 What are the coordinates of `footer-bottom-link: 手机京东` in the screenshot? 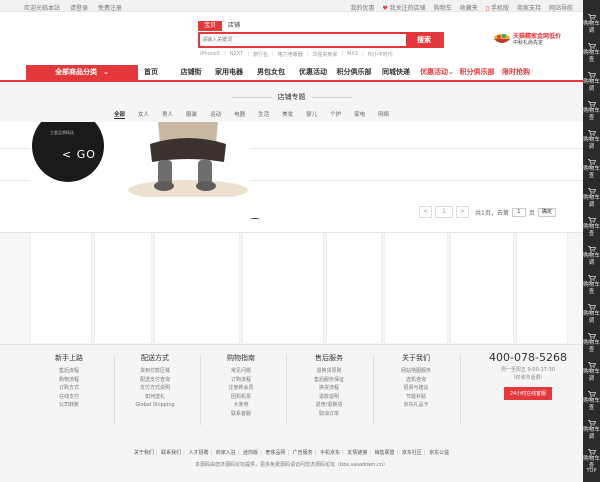 It's located at (330, 453).